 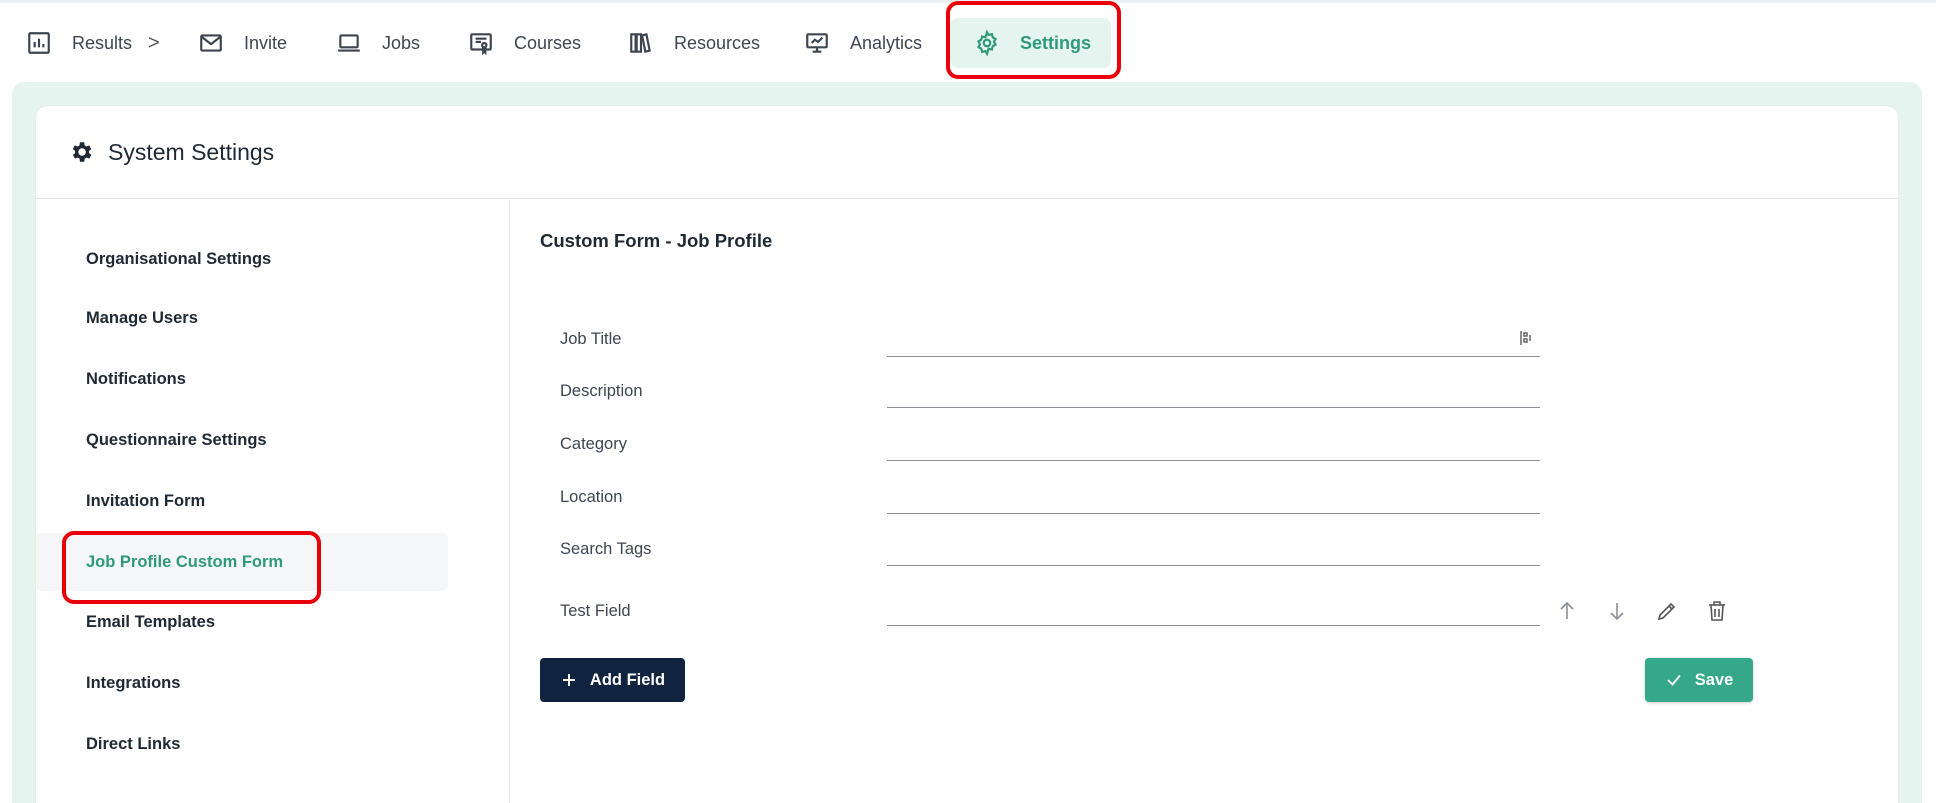 I want to click on mail-icon, so click(x=211, y=43).